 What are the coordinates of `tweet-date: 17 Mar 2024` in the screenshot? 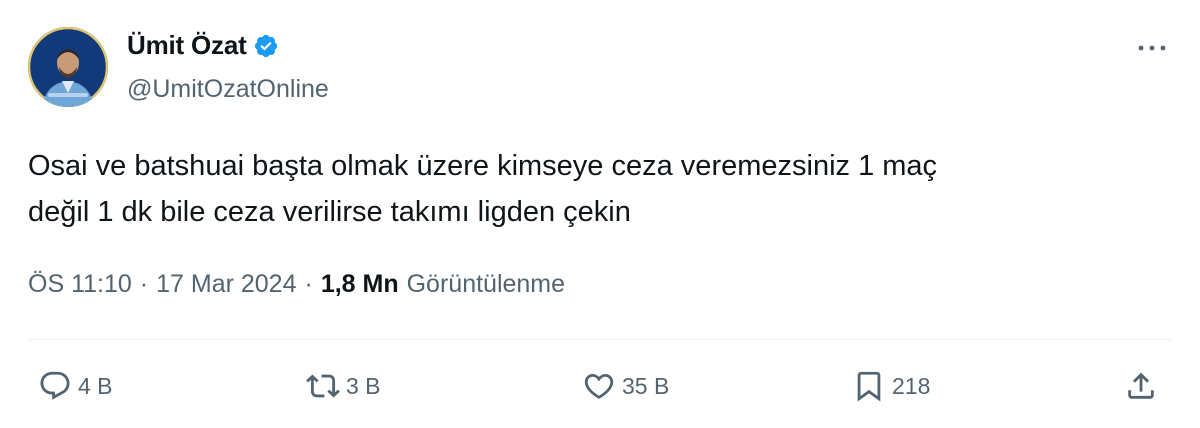 It's located at (226, 284).